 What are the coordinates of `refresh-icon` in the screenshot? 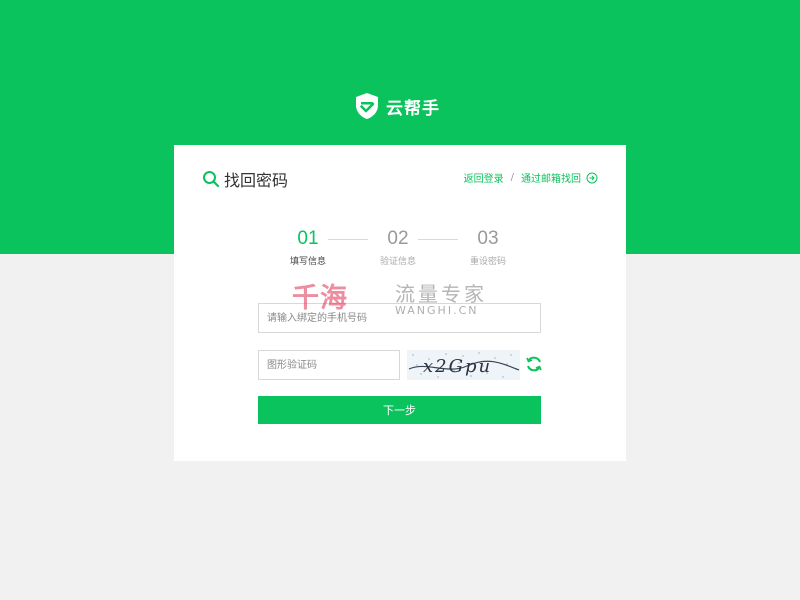 It's located at (534, 364).